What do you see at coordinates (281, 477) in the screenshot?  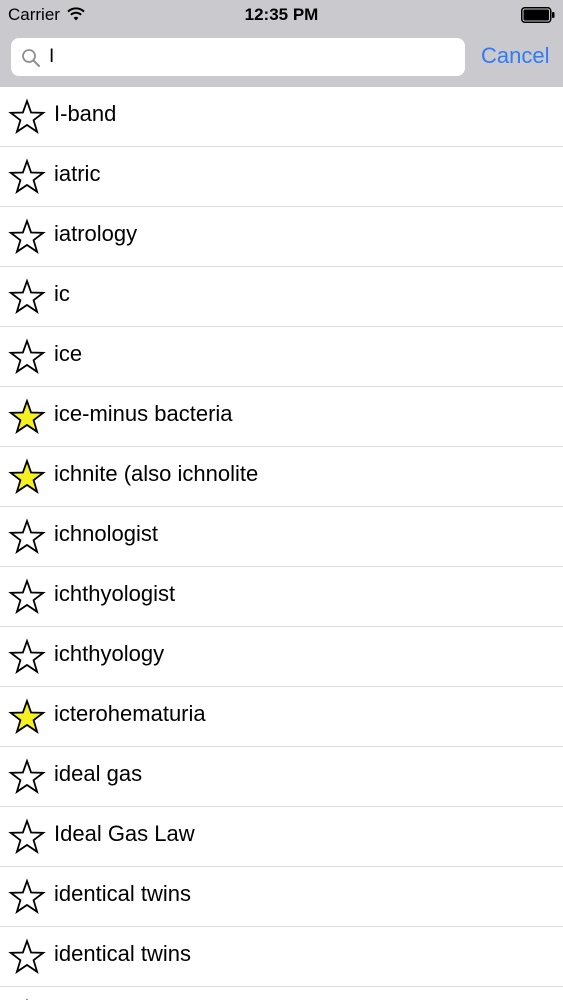 I see `list-item: ichnite (also ichnolite` at bounding box center [281, 477].